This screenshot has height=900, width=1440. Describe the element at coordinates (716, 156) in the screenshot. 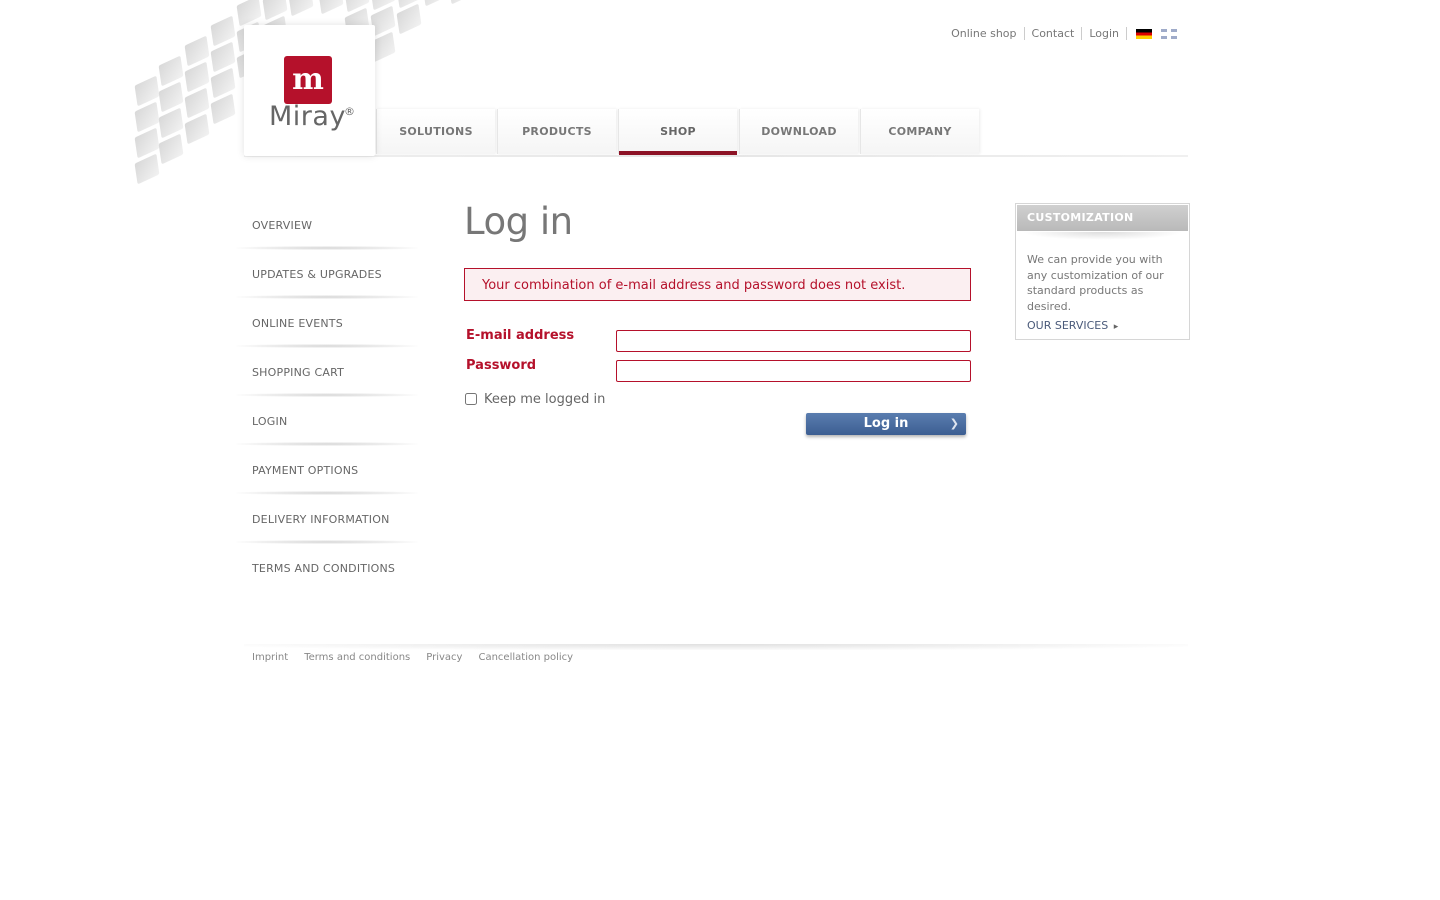

I see `nav-divider` at that location.